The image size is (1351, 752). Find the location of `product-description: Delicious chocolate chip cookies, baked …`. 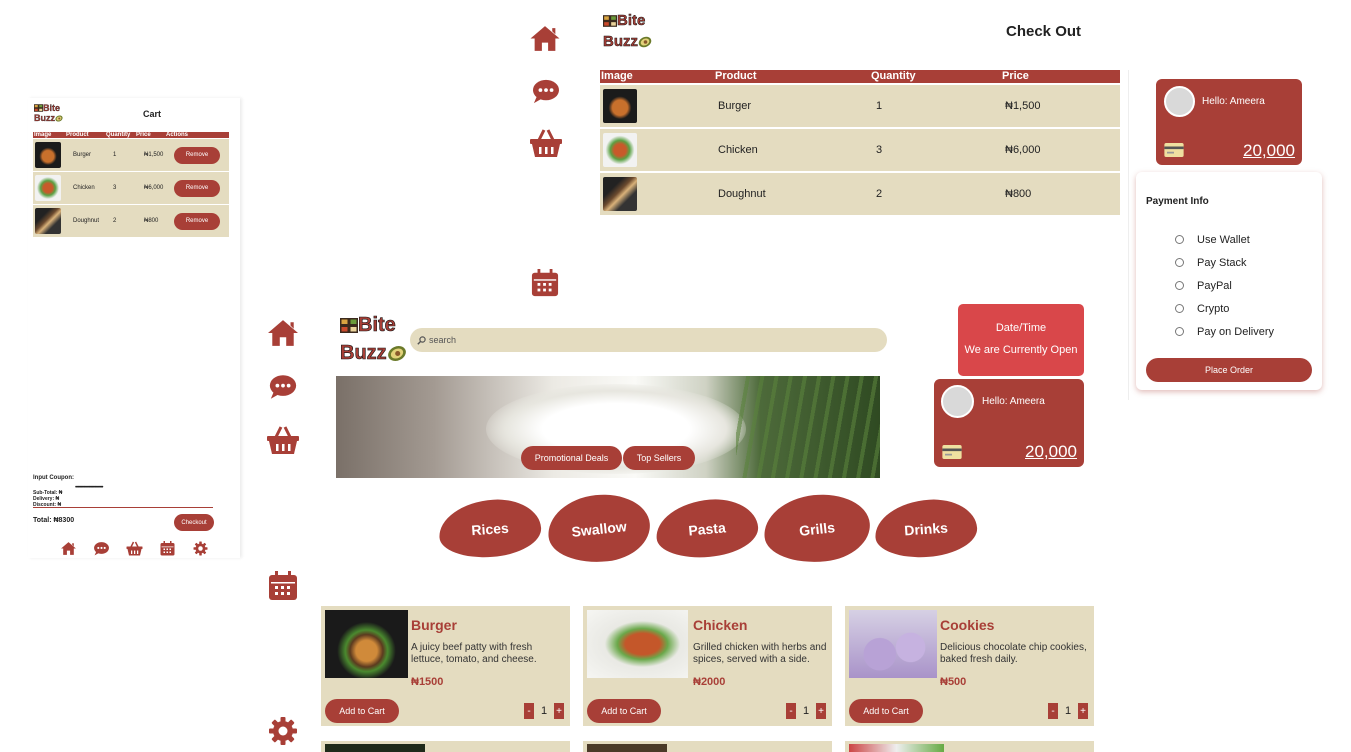

product-description: Delicious chocolate chip cookies, baked … is located at coordinates (1013, 653).